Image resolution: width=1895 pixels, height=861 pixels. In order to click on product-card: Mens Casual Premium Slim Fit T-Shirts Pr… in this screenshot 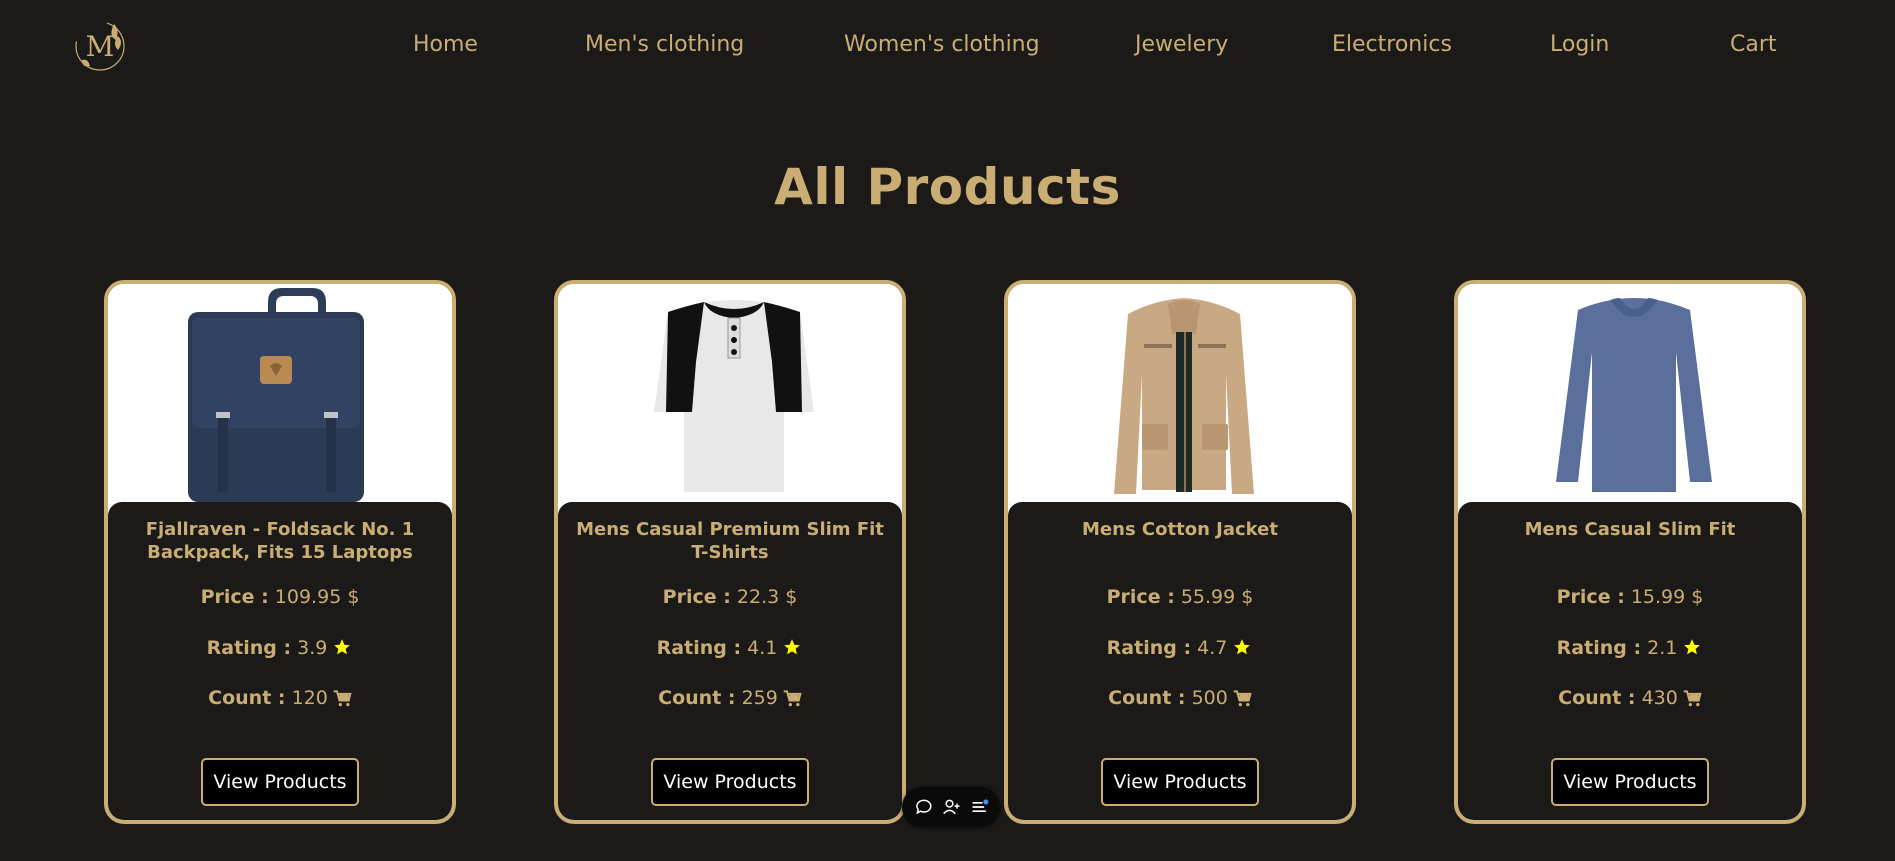, I will do `click(730, 552)`.